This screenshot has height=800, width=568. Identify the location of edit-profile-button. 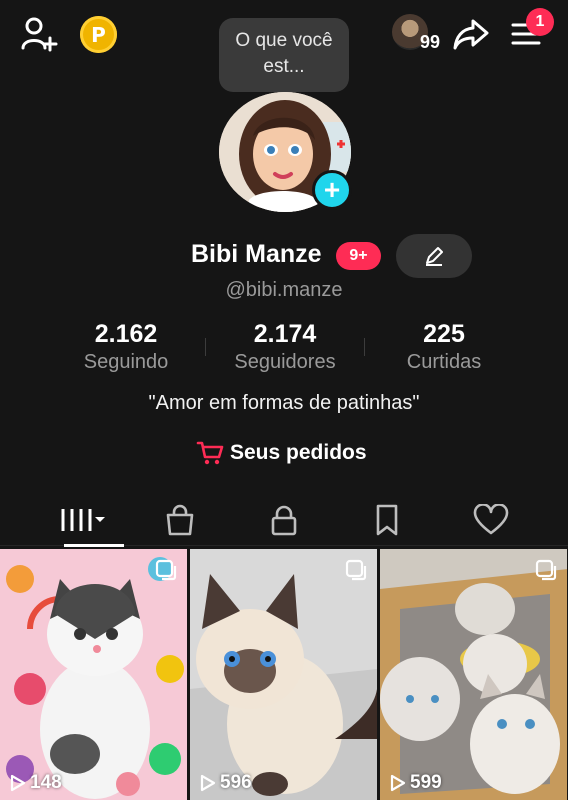
(434, 256).